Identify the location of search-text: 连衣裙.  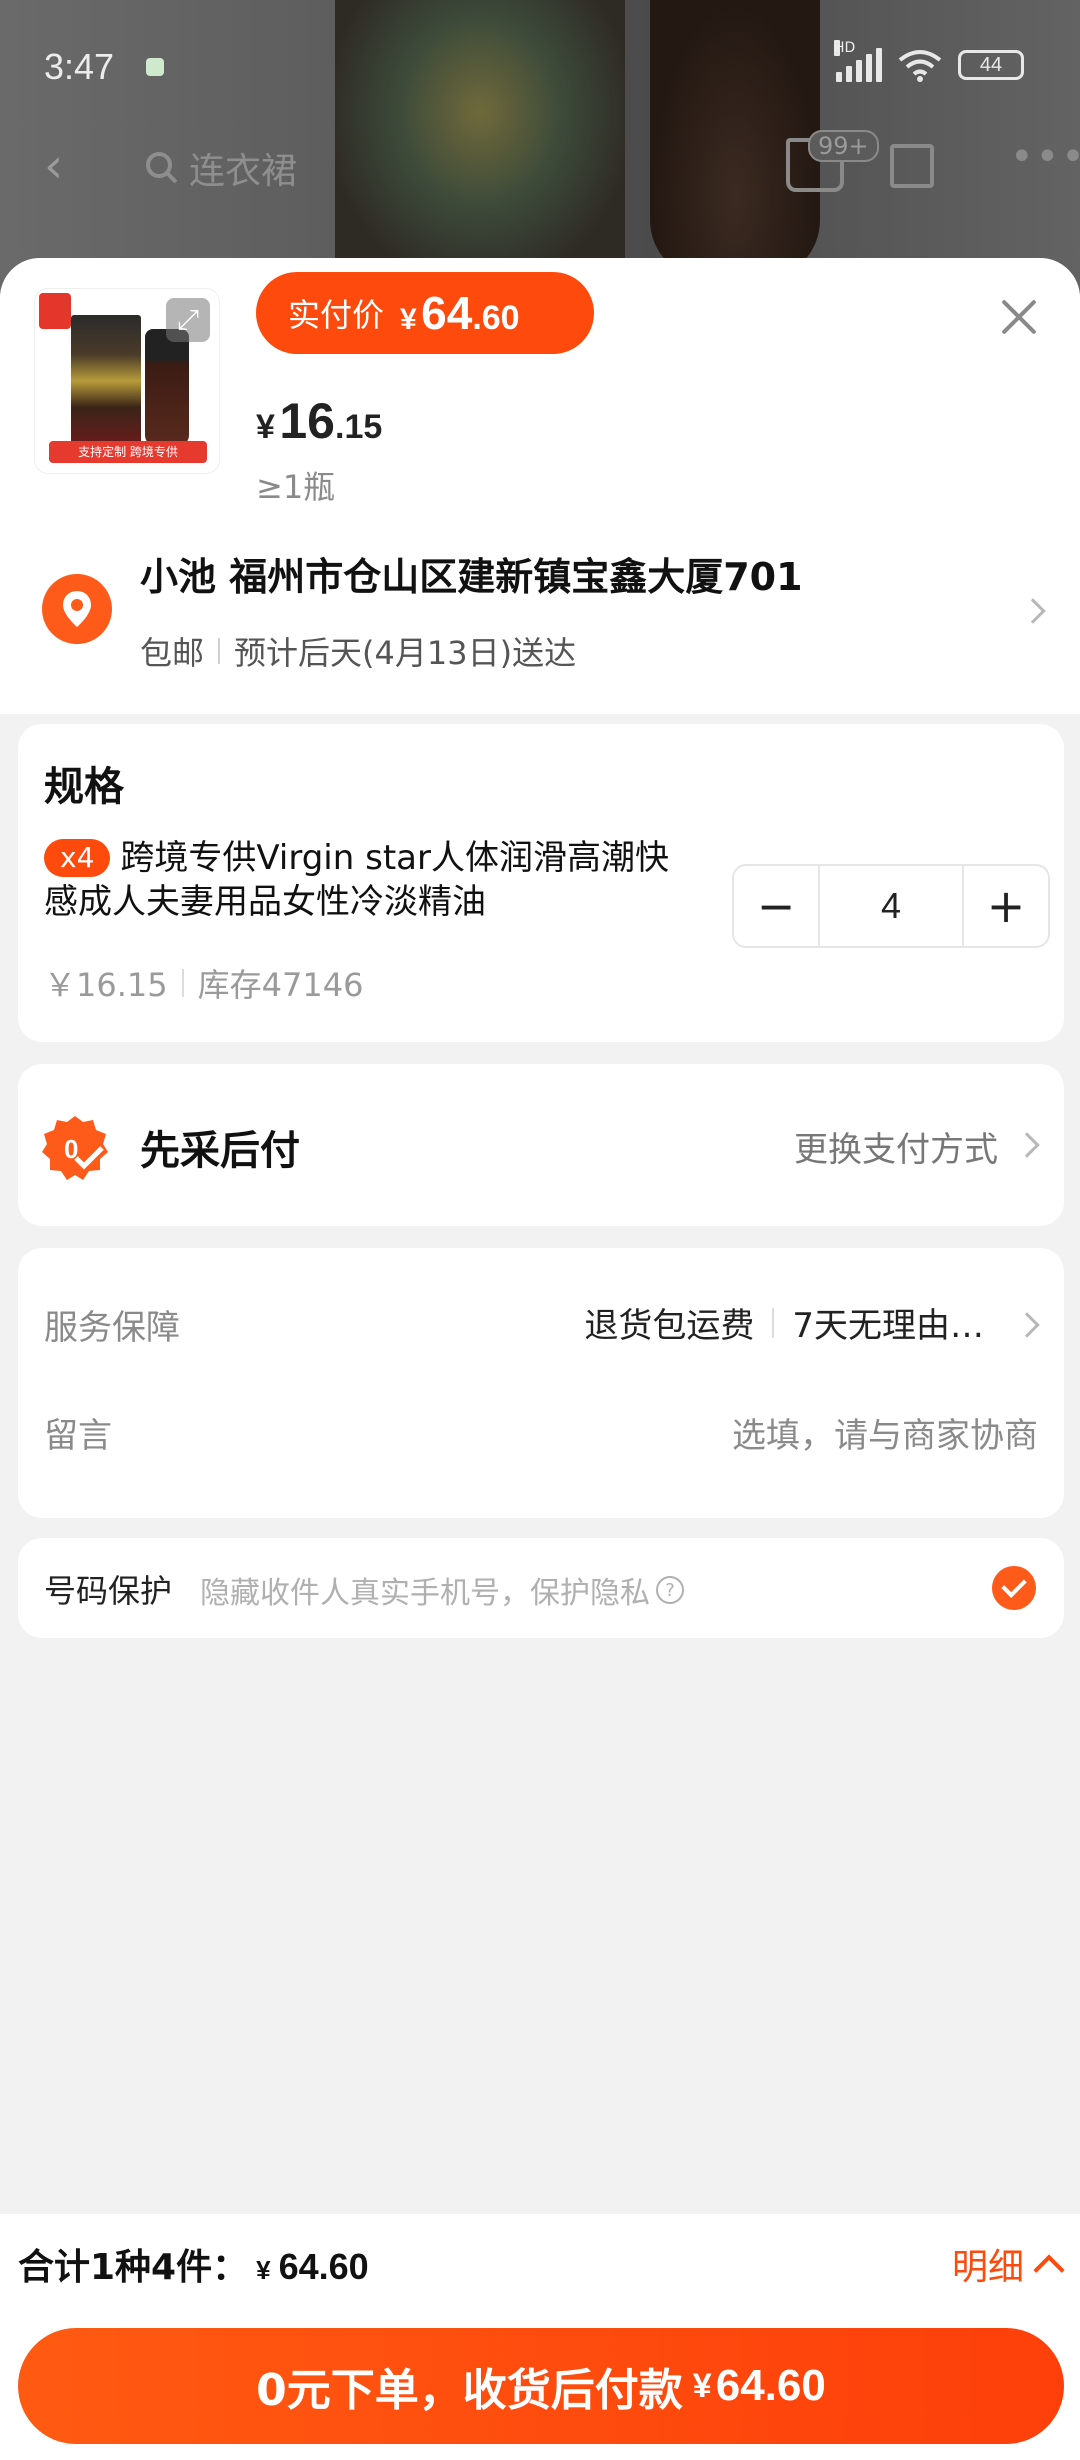
(243, 171).